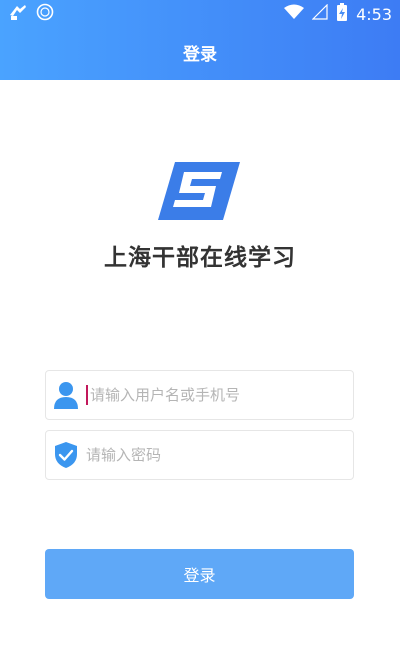  I want to click on signal-icon, so click(319, 13).